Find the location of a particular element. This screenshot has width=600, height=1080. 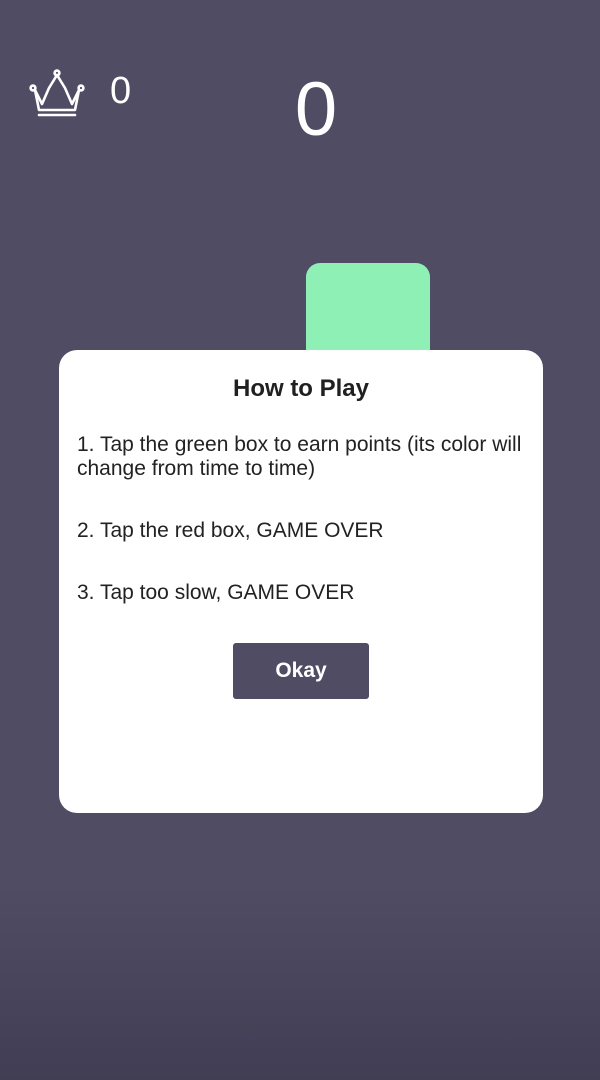

rule-item: 2. Tap the red box, GAME OVER is located at coordinates (230, 530).